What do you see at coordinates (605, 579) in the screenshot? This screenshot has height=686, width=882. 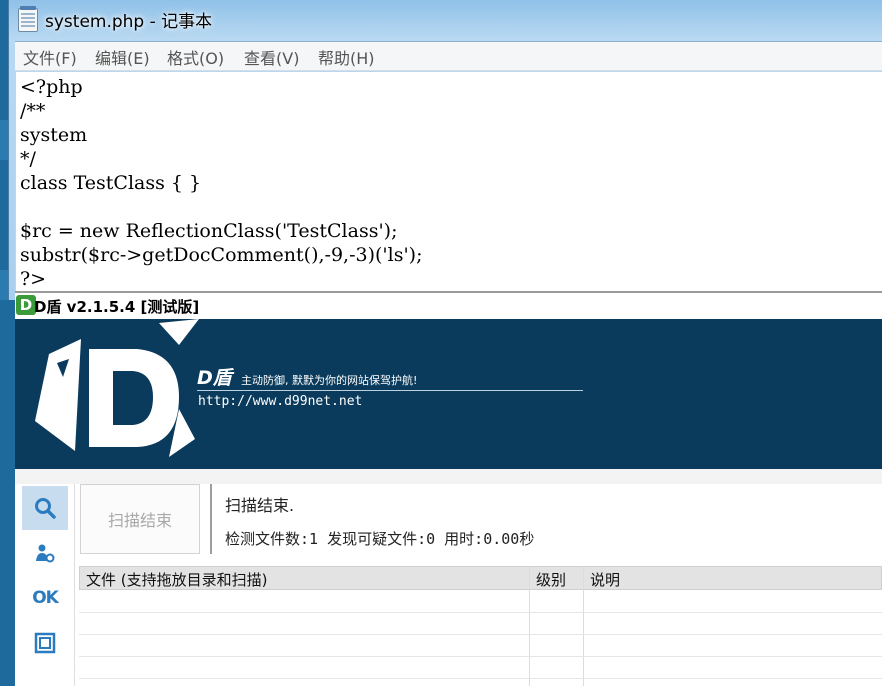 I see `column-header-description: 说明` at bounding box center [605, 579].